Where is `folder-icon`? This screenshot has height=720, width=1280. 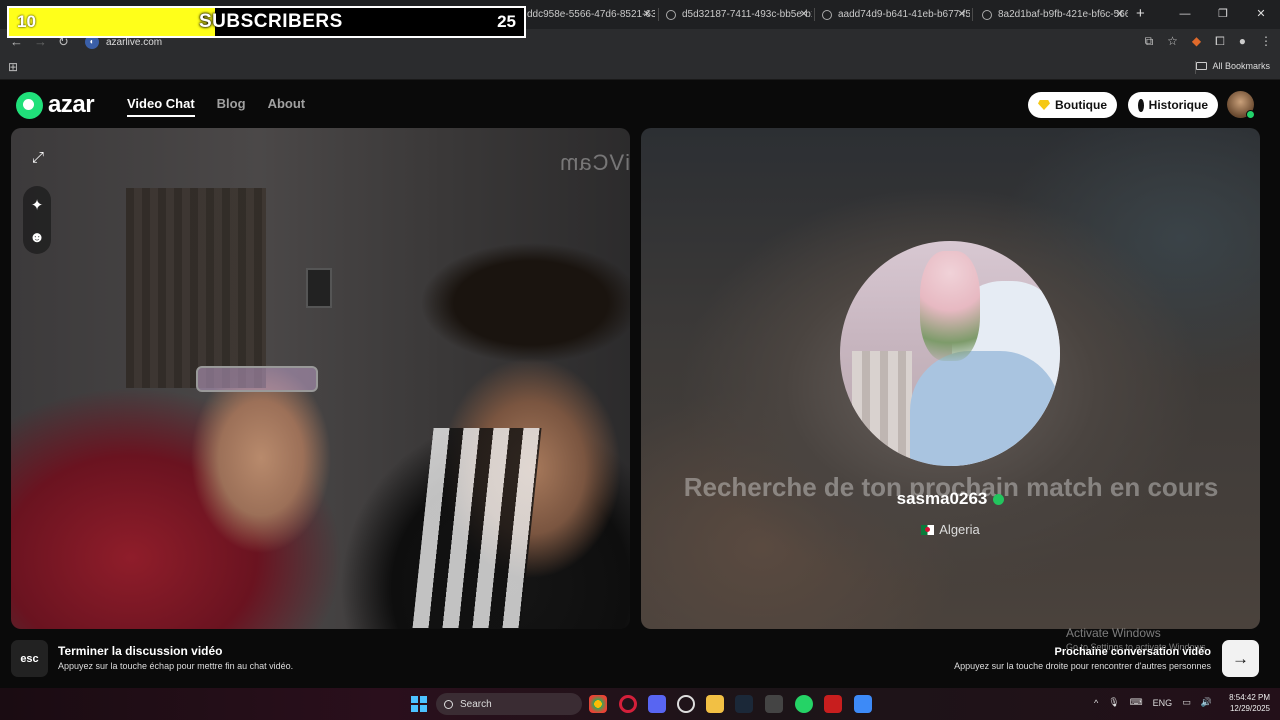 folder-icon is located at coordinates (1202, 66).